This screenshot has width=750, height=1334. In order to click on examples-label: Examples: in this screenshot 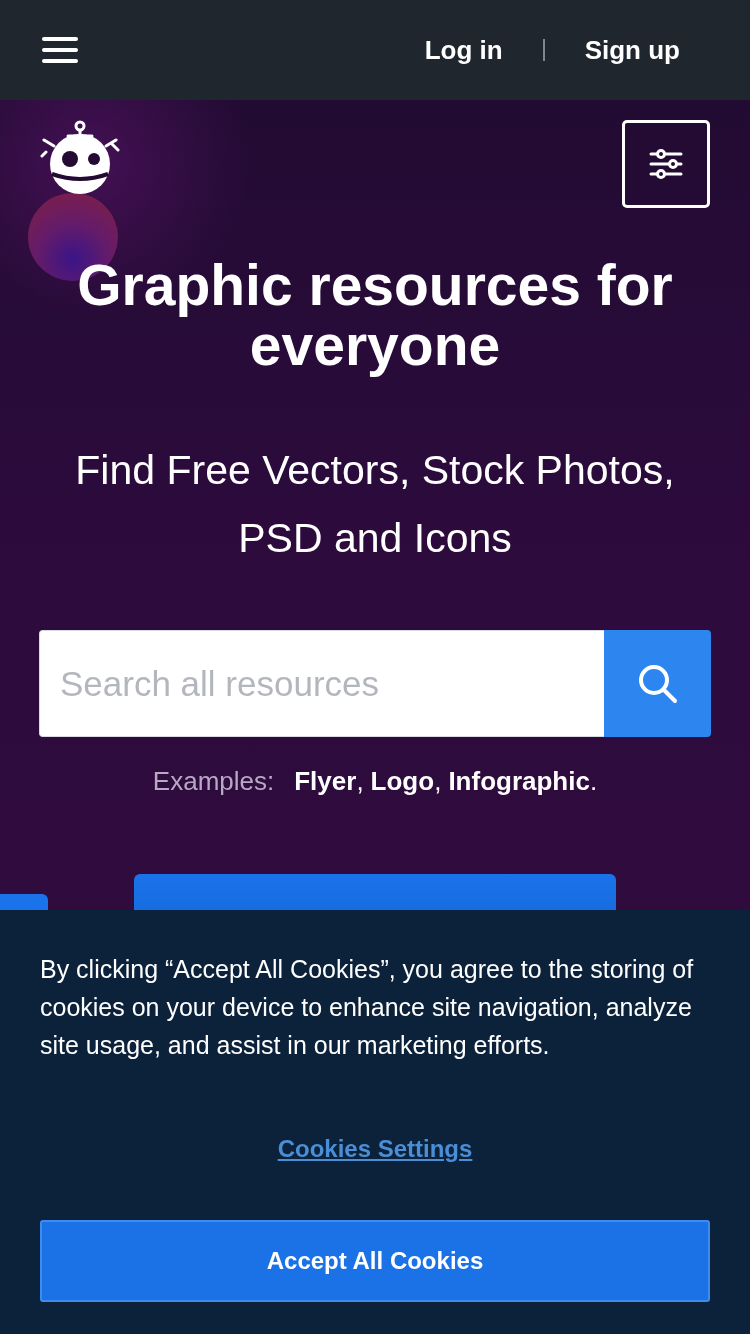, I will do `click(213, 781)`.